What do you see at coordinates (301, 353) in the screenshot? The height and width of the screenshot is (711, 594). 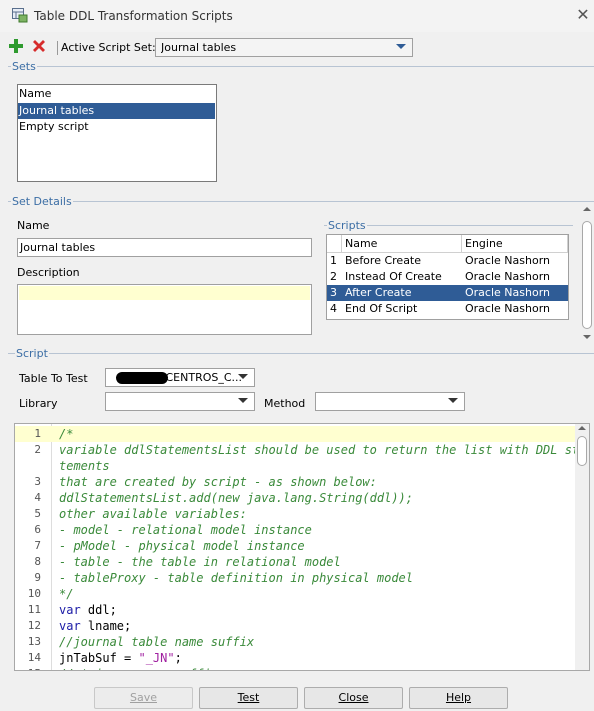 I see `script-group-border` at bounding box center [301, 353].